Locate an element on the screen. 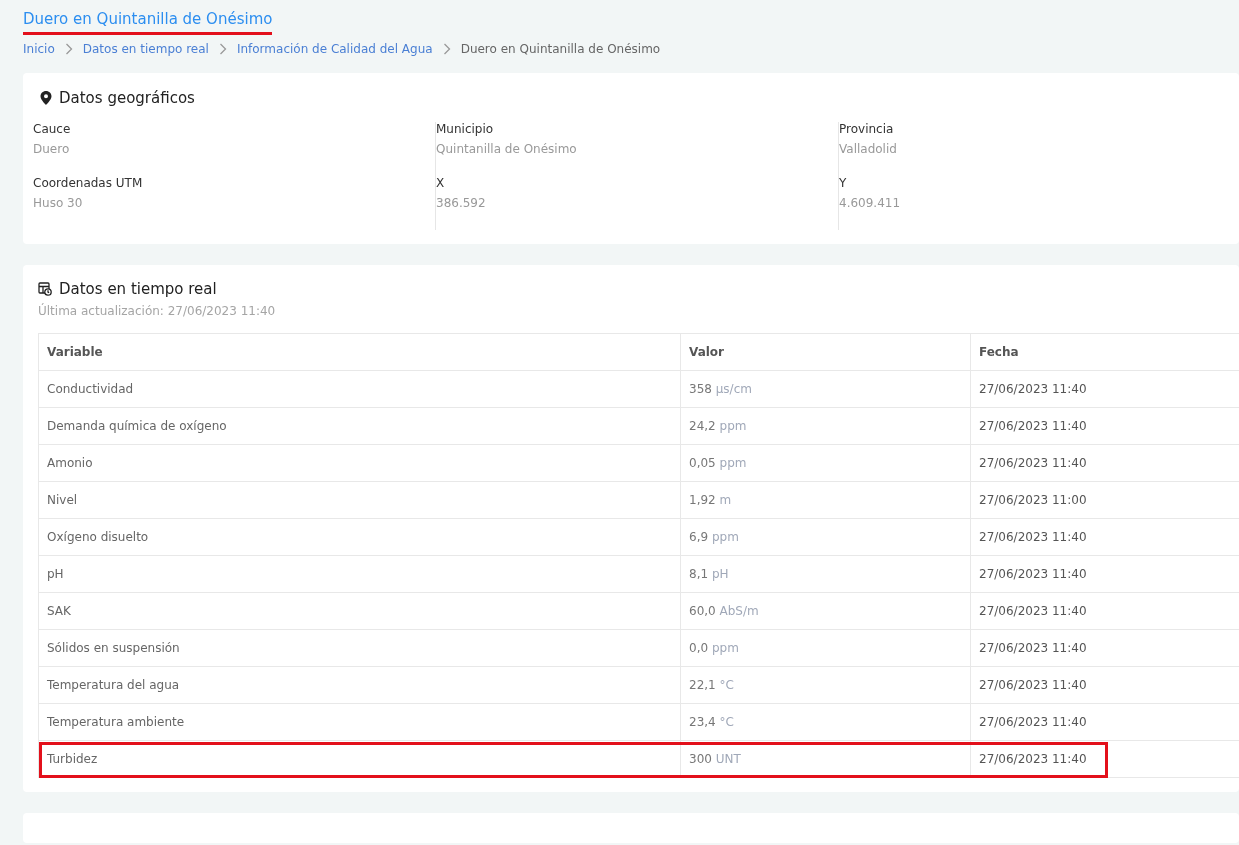 This screenshot has height=845, width=1239. variable-name: Demanda química de oxígeno is located at coordinates (137, 426).